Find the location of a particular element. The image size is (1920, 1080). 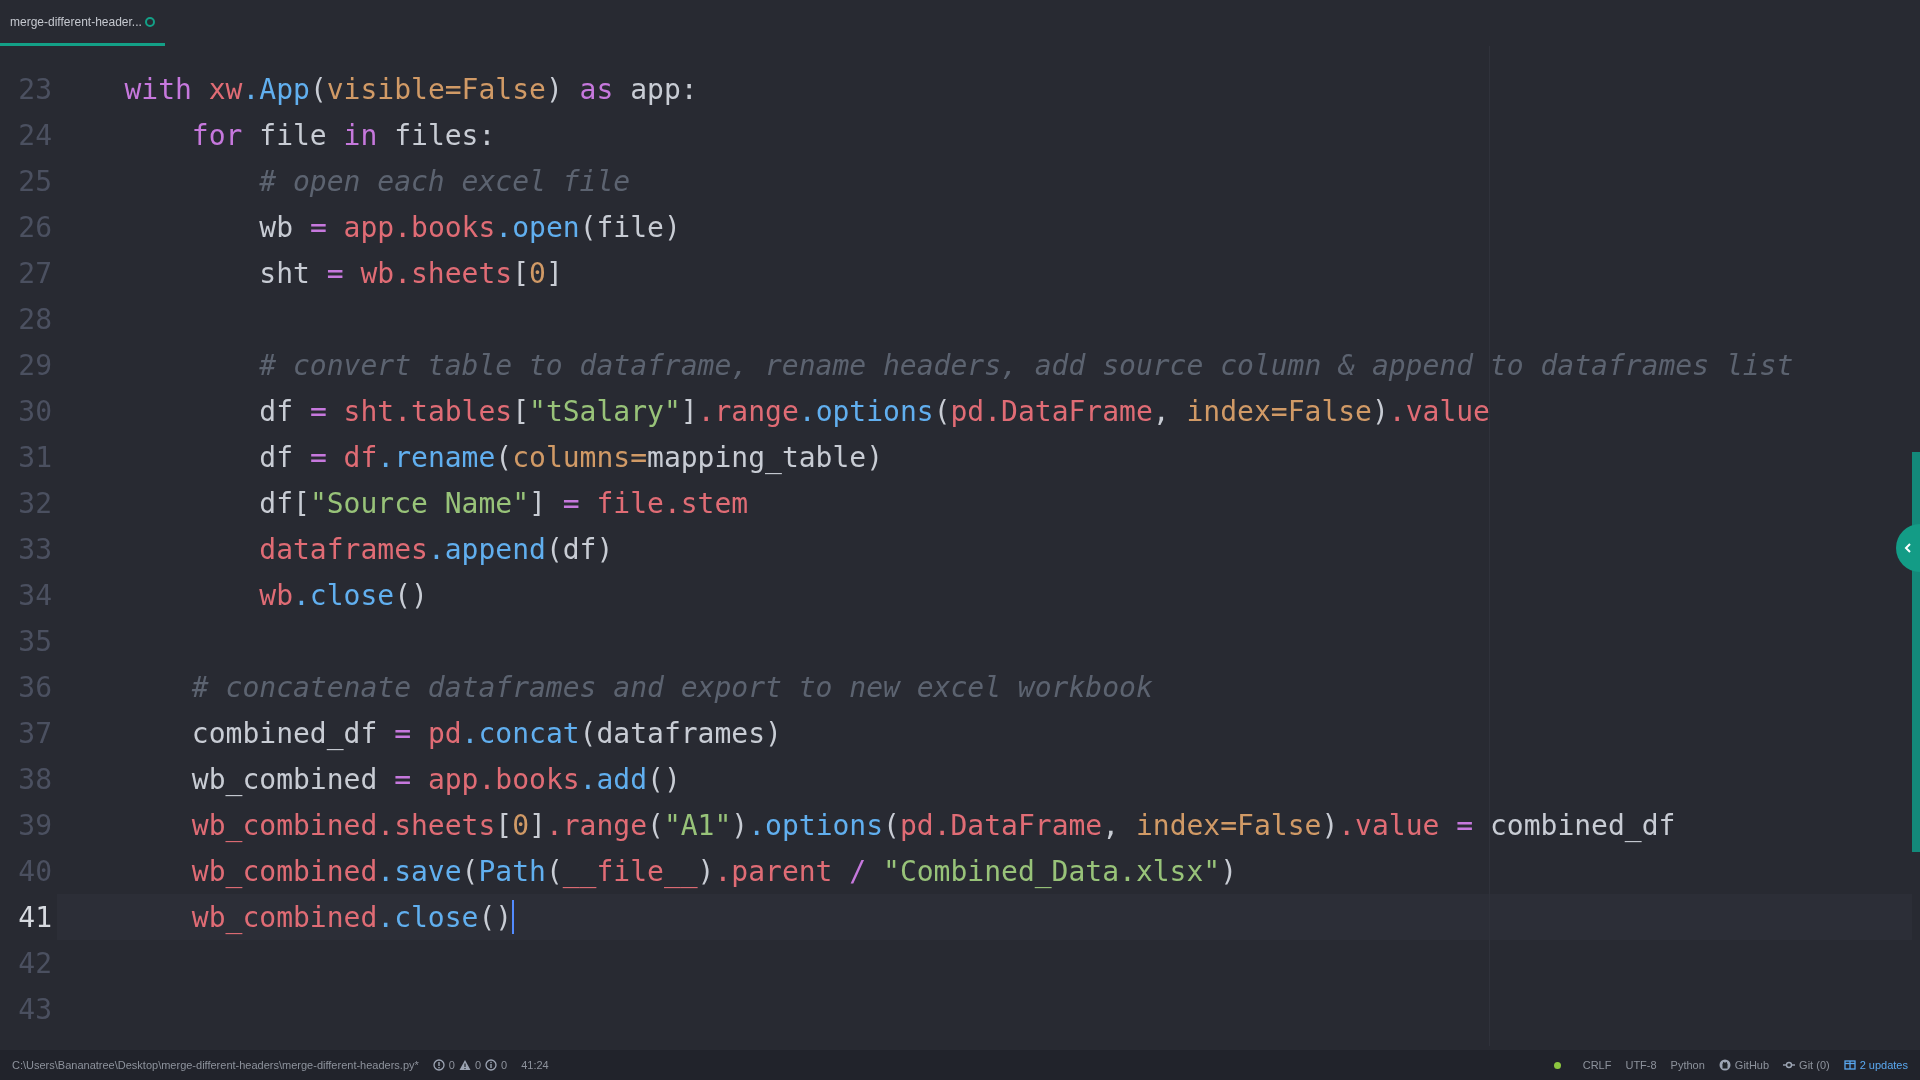

diagnostics-button: 0 0 0 is located at coordinates (470, 1065).